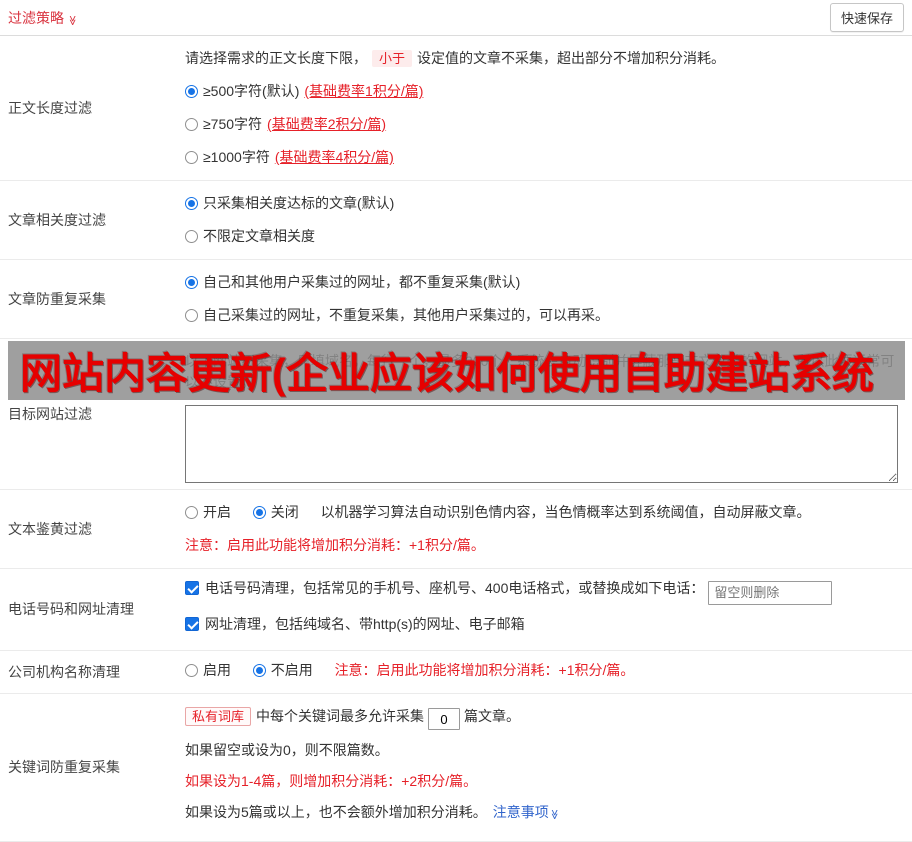 The width and height of the screenshot is (912, 842). I want to click on porn-cost-note: 注意：启用此功能将增加积分消耗：+1积分/篇。, so click(544, 545).